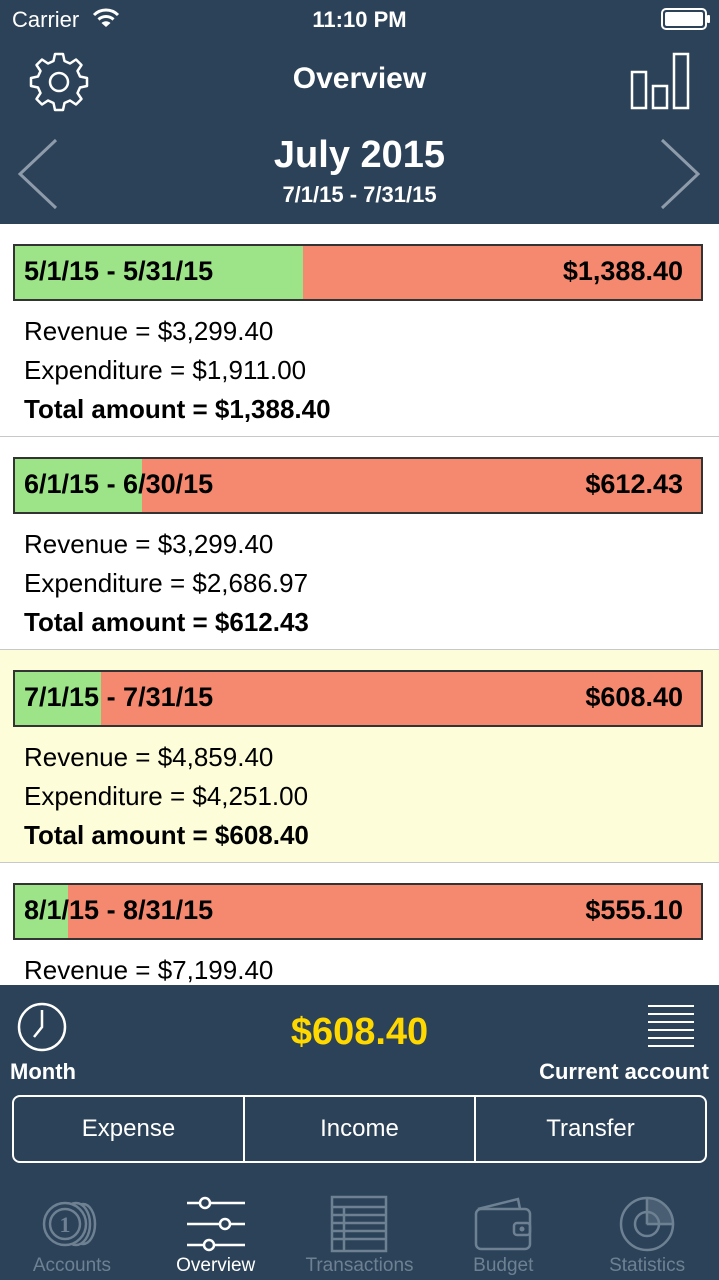  I want to click on ledger-icon, so click(359, 1224).